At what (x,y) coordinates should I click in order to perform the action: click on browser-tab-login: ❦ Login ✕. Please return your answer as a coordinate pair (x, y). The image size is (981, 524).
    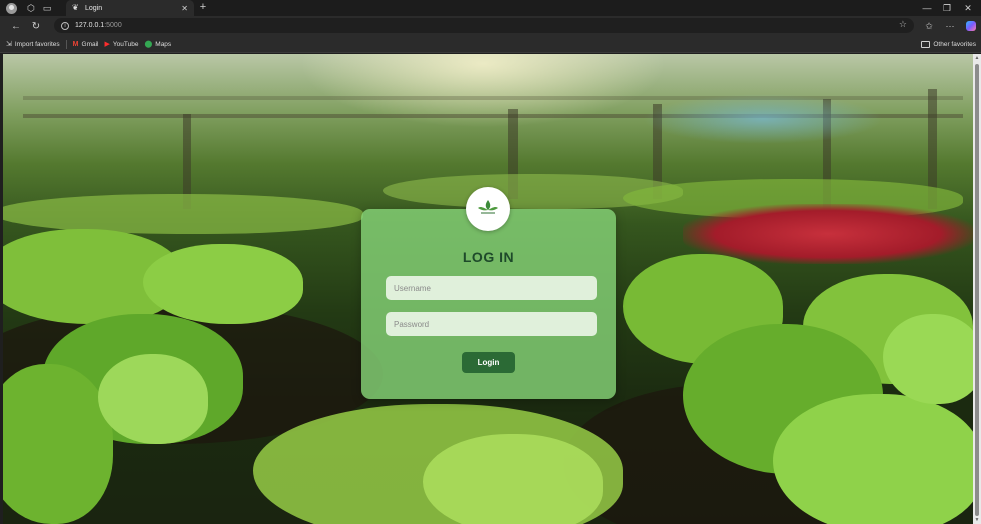
    Looking at the image, I should click on (130, 8).